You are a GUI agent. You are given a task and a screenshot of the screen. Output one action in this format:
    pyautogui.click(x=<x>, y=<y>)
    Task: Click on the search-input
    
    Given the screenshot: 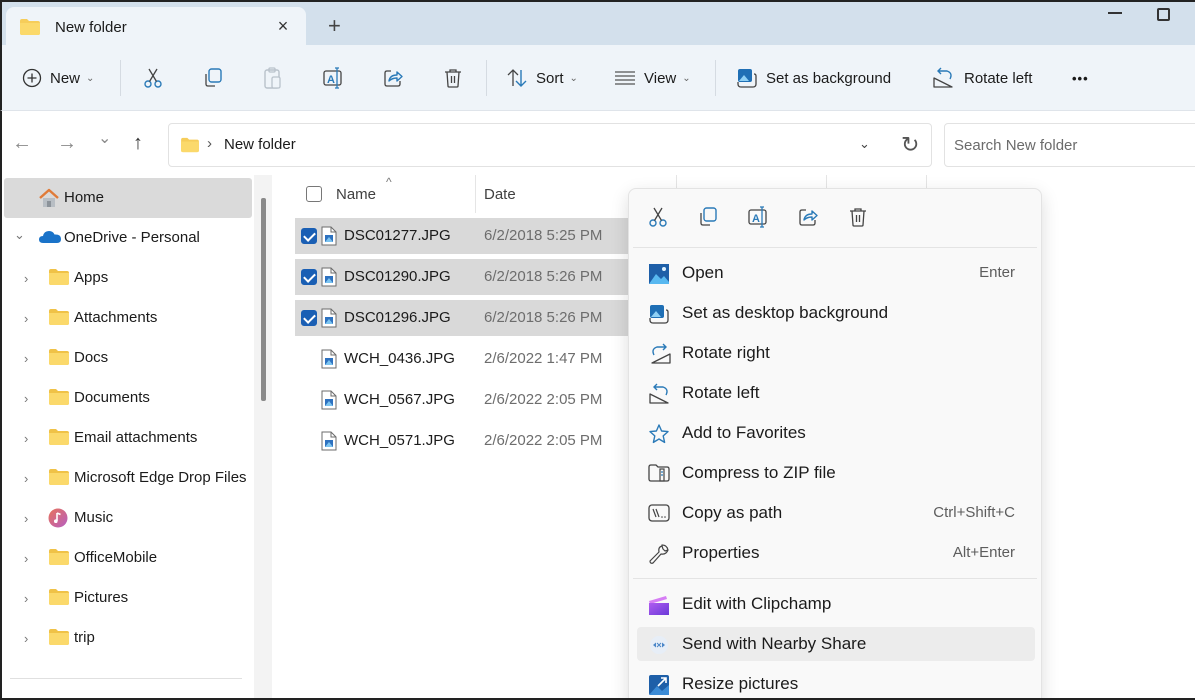 What is the action you would take?
    pyautogui.click(x=1065, y=145)
    